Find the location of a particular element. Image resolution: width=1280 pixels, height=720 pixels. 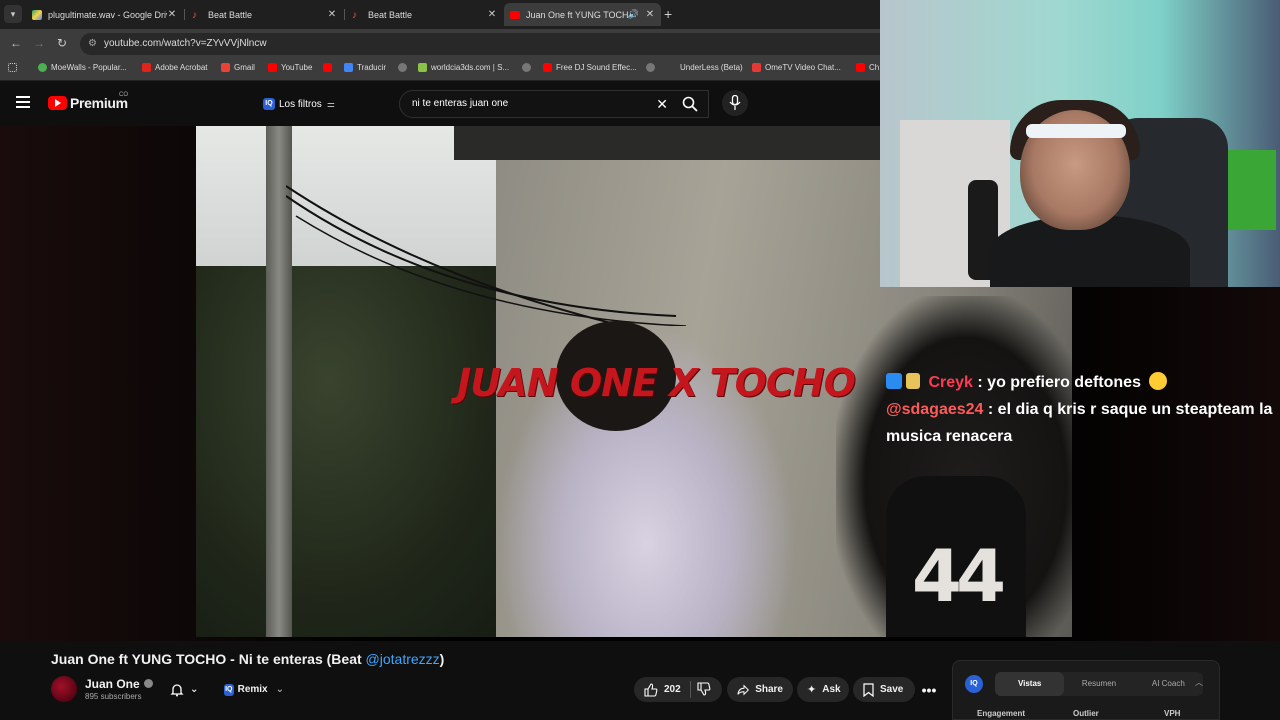

bookmark-item: YouTube is located at coordinates (290, 67).